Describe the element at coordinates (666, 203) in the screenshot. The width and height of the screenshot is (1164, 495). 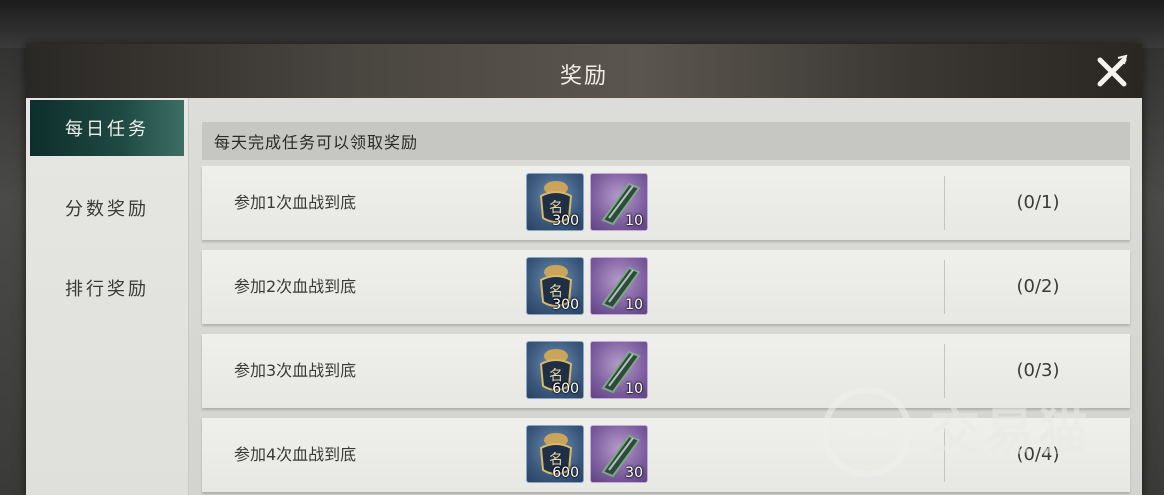
I see `task-row: 参加1次血战到底 名 300 10 (0/1)` at that location.